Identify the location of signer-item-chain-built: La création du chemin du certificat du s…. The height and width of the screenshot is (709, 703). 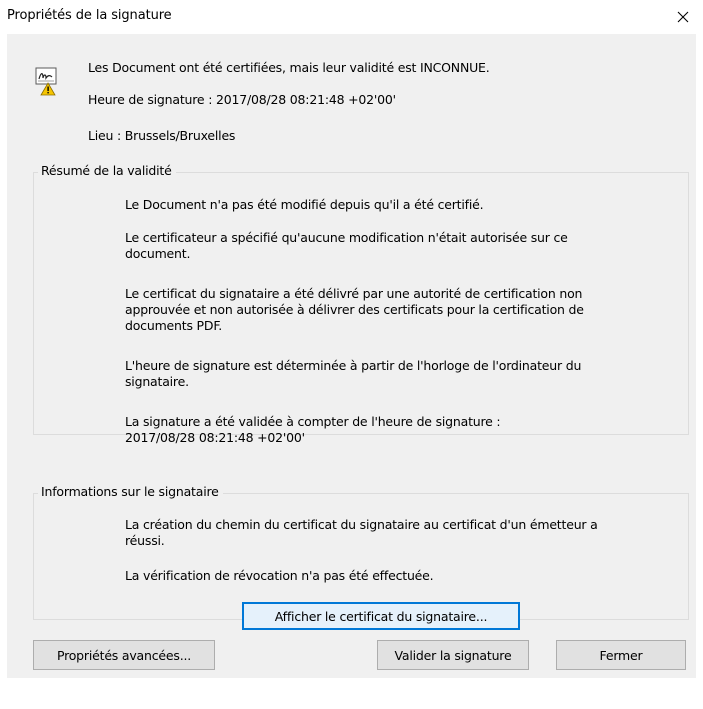
(361, 532).